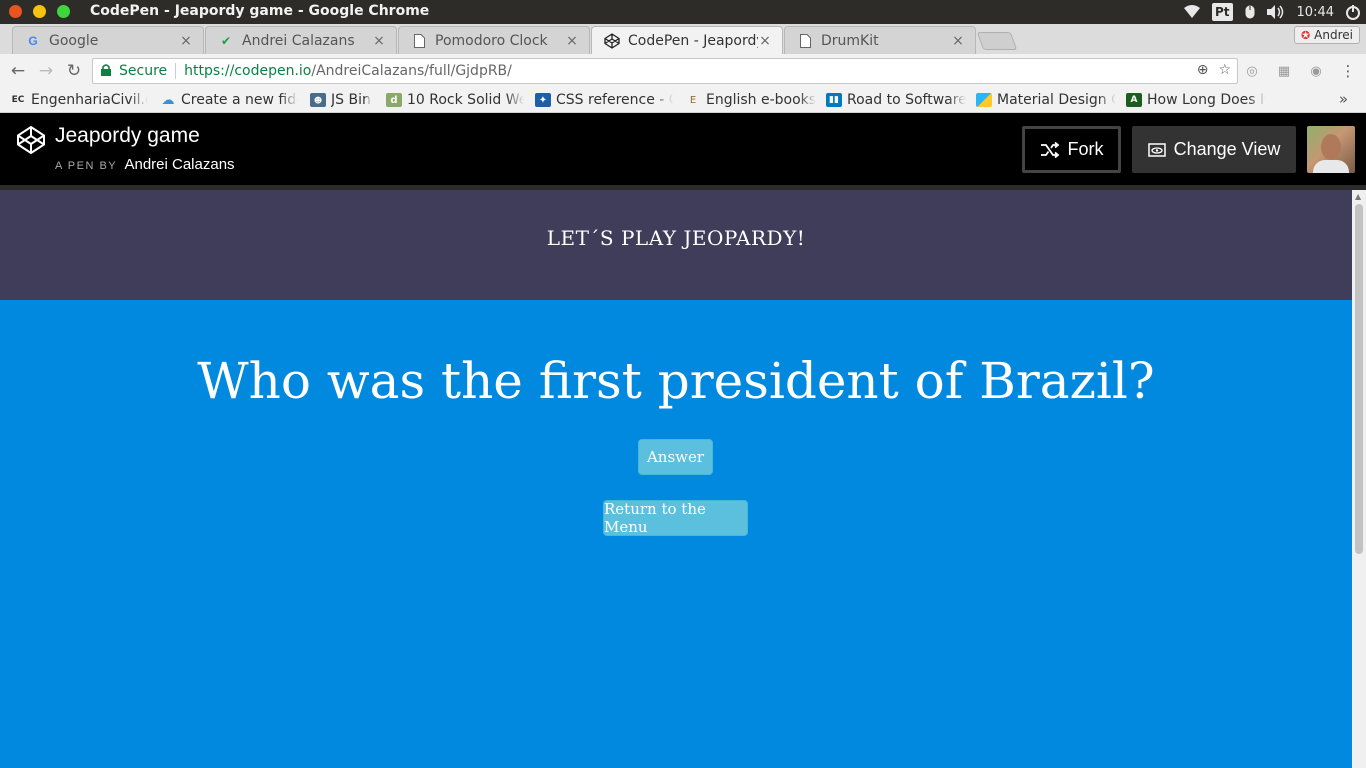 The image size is (1366, 768). I want to click on volume-icon, so click(1275, 12).